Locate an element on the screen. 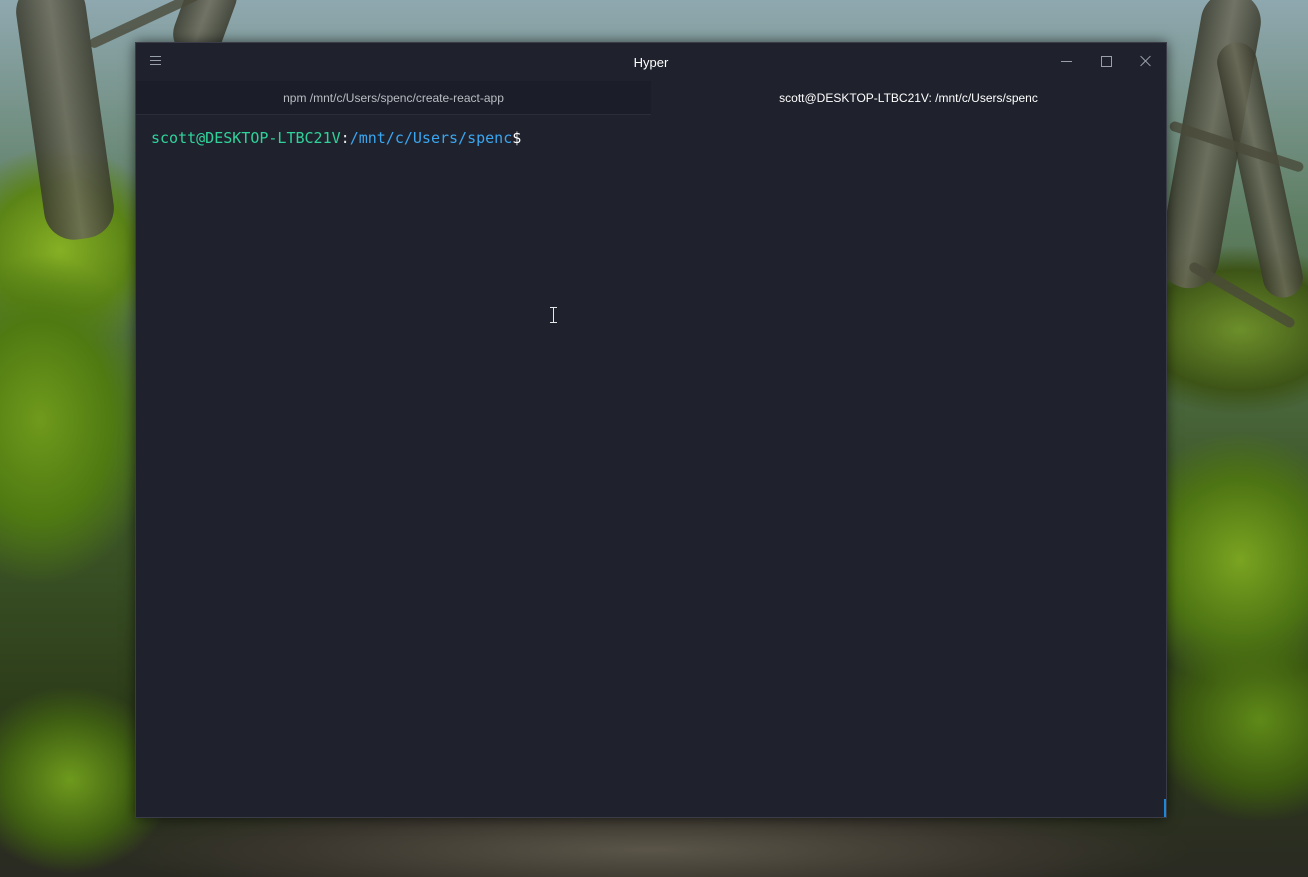 The width and height of the screenshot is (1308, 877). minimize-icon is located at coordinates (1066, 61).